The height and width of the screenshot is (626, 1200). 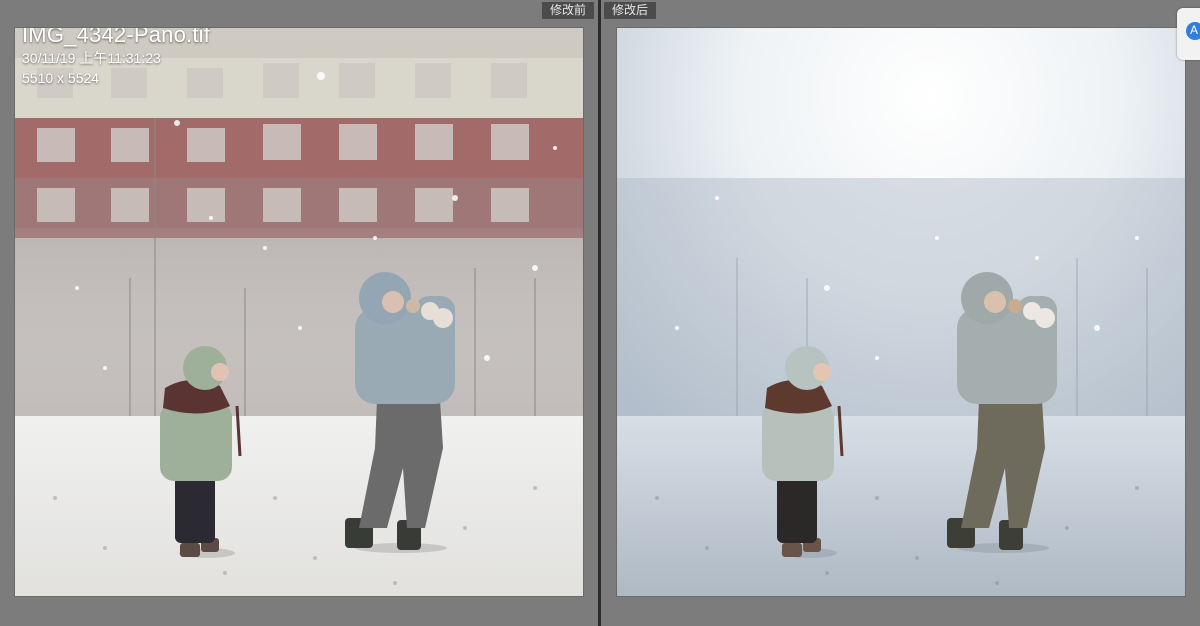 I want to click on after-label: 修改后, so click(x=630, y=10).